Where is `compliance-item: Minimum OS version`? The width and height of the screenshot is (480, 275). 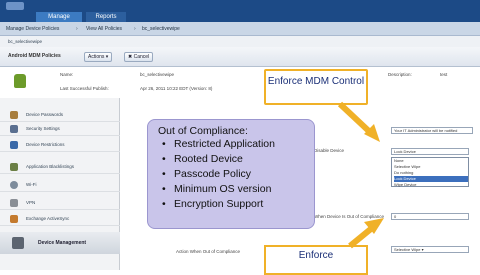 compliance-item: Minimum OS version is located at coordinates (238, 189).